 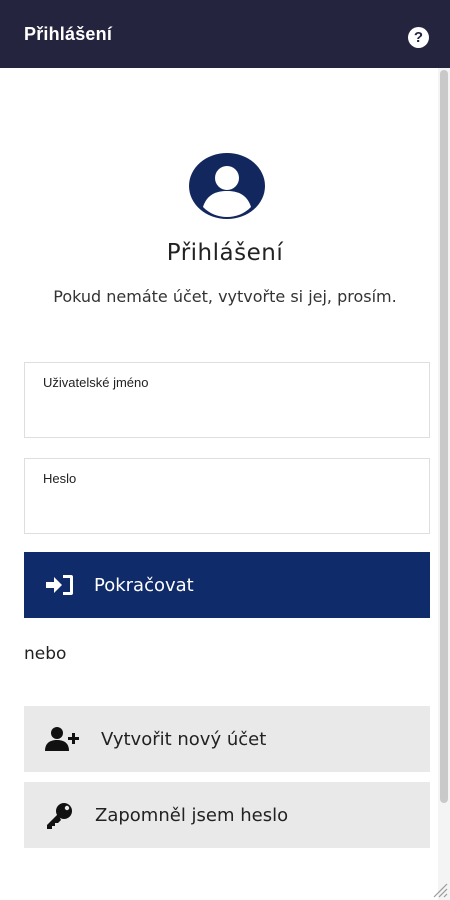 I want to click on forgot-password-button: Zapomněl jsem heslo, so click(x=227, y=815).